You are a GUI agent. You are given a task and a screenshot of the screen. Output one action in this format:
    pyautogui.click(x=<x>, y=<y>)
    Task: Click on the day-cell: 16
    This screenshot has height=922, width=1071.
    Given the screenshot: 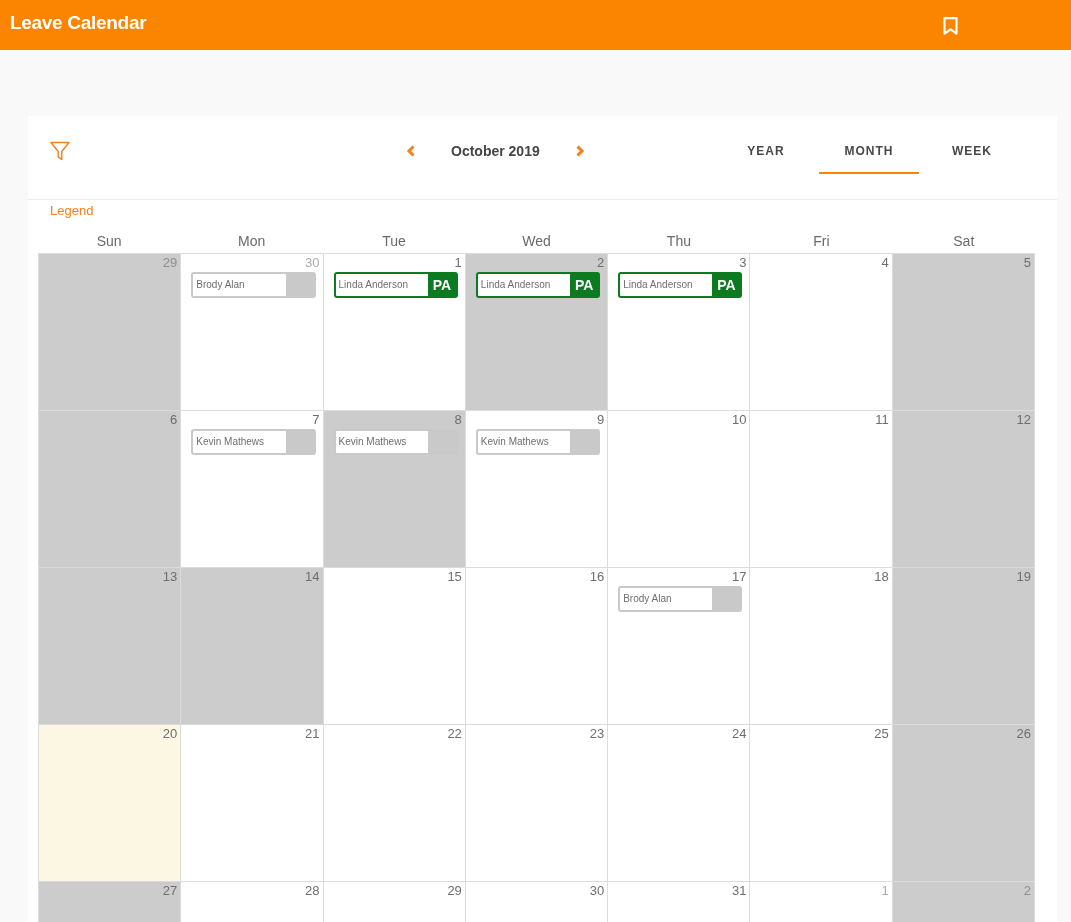 What is the action you would take?
    pyautogui.click(x=537, y=646)
    